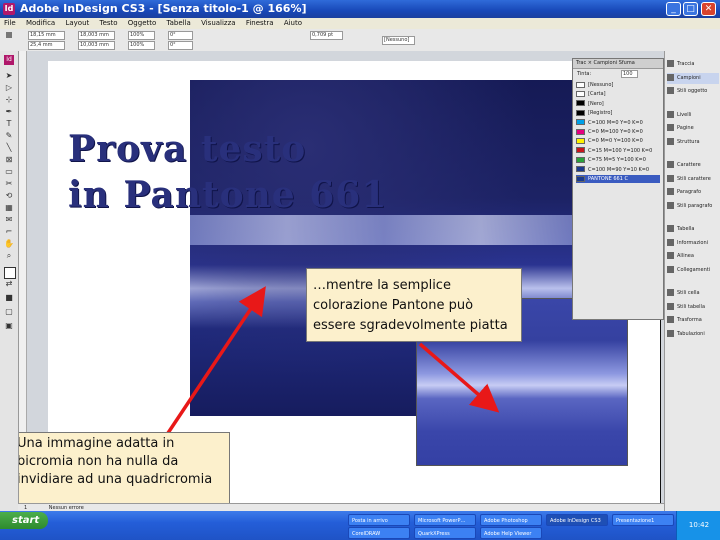  What do you see at coordinates (511, 533) in the screenshot?
I see `taskbar-button: Adobe Help Viewer` at bounding box center [511, 533].